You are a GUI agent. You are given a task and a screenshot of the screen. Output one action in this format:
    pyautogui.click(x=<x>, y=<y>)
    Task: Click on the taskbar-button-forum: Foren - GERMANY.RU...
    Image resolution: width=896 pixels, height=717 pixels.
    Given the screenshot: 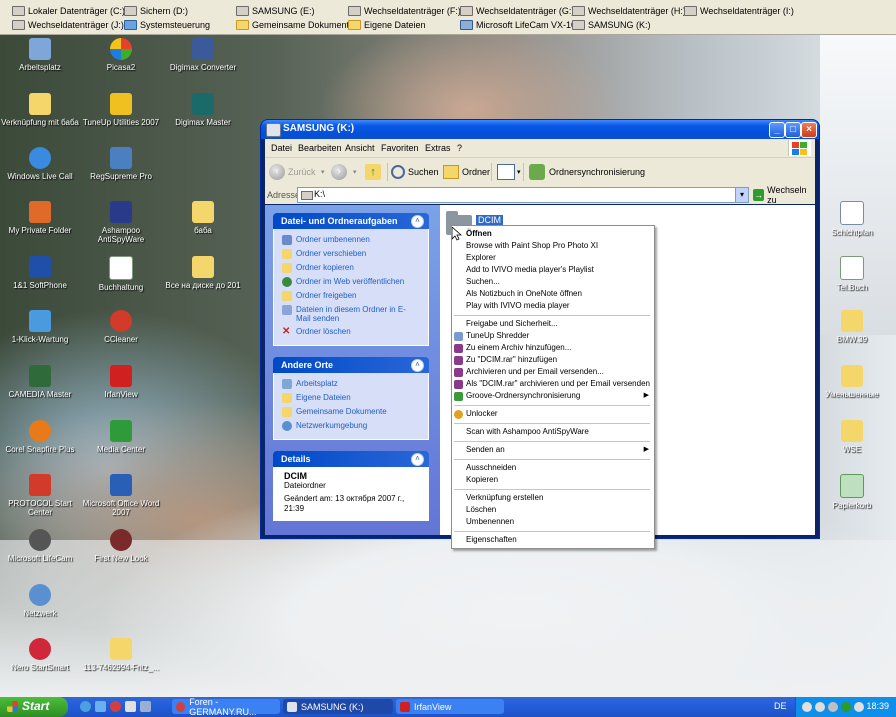 What is the action you would take?
    pyautogui.click(x=226, y=707)
    